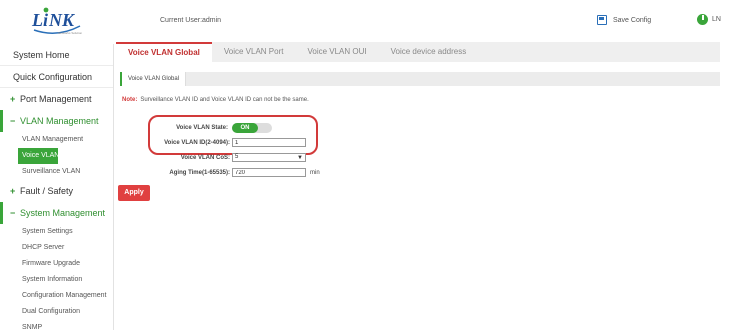 The image size is (734, 330). What do you see at coordinates (56, 312) in the screenshot?
I see `sidebar-item-dual-configuration: Dual Configuration` at bounding box center [56, 312].